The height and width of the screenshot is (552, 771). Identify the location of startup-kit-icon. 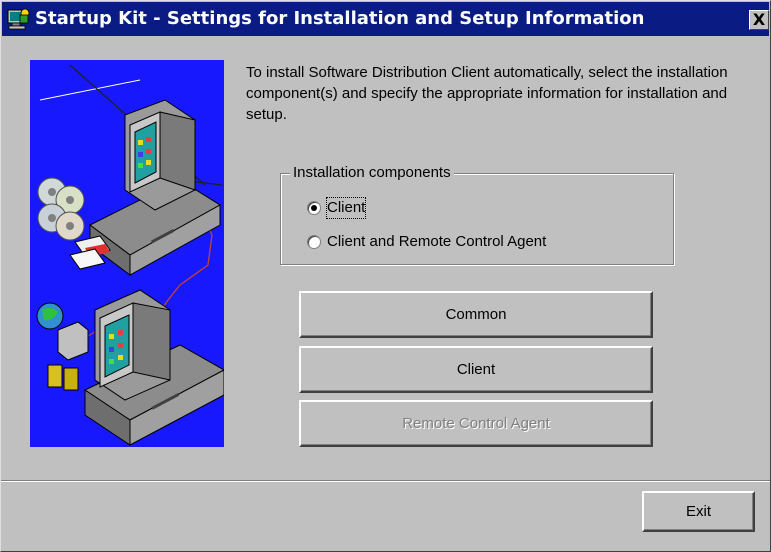
(18, 19).